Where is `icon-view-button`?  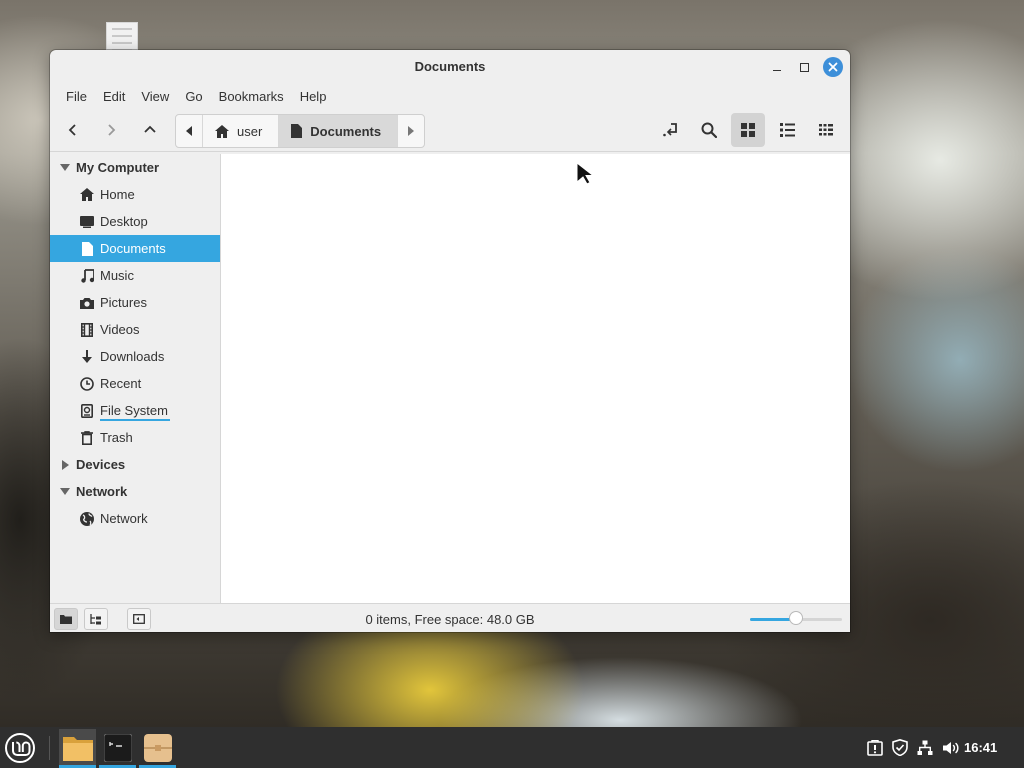 icon-view-button is located at coordinates (748, 130).